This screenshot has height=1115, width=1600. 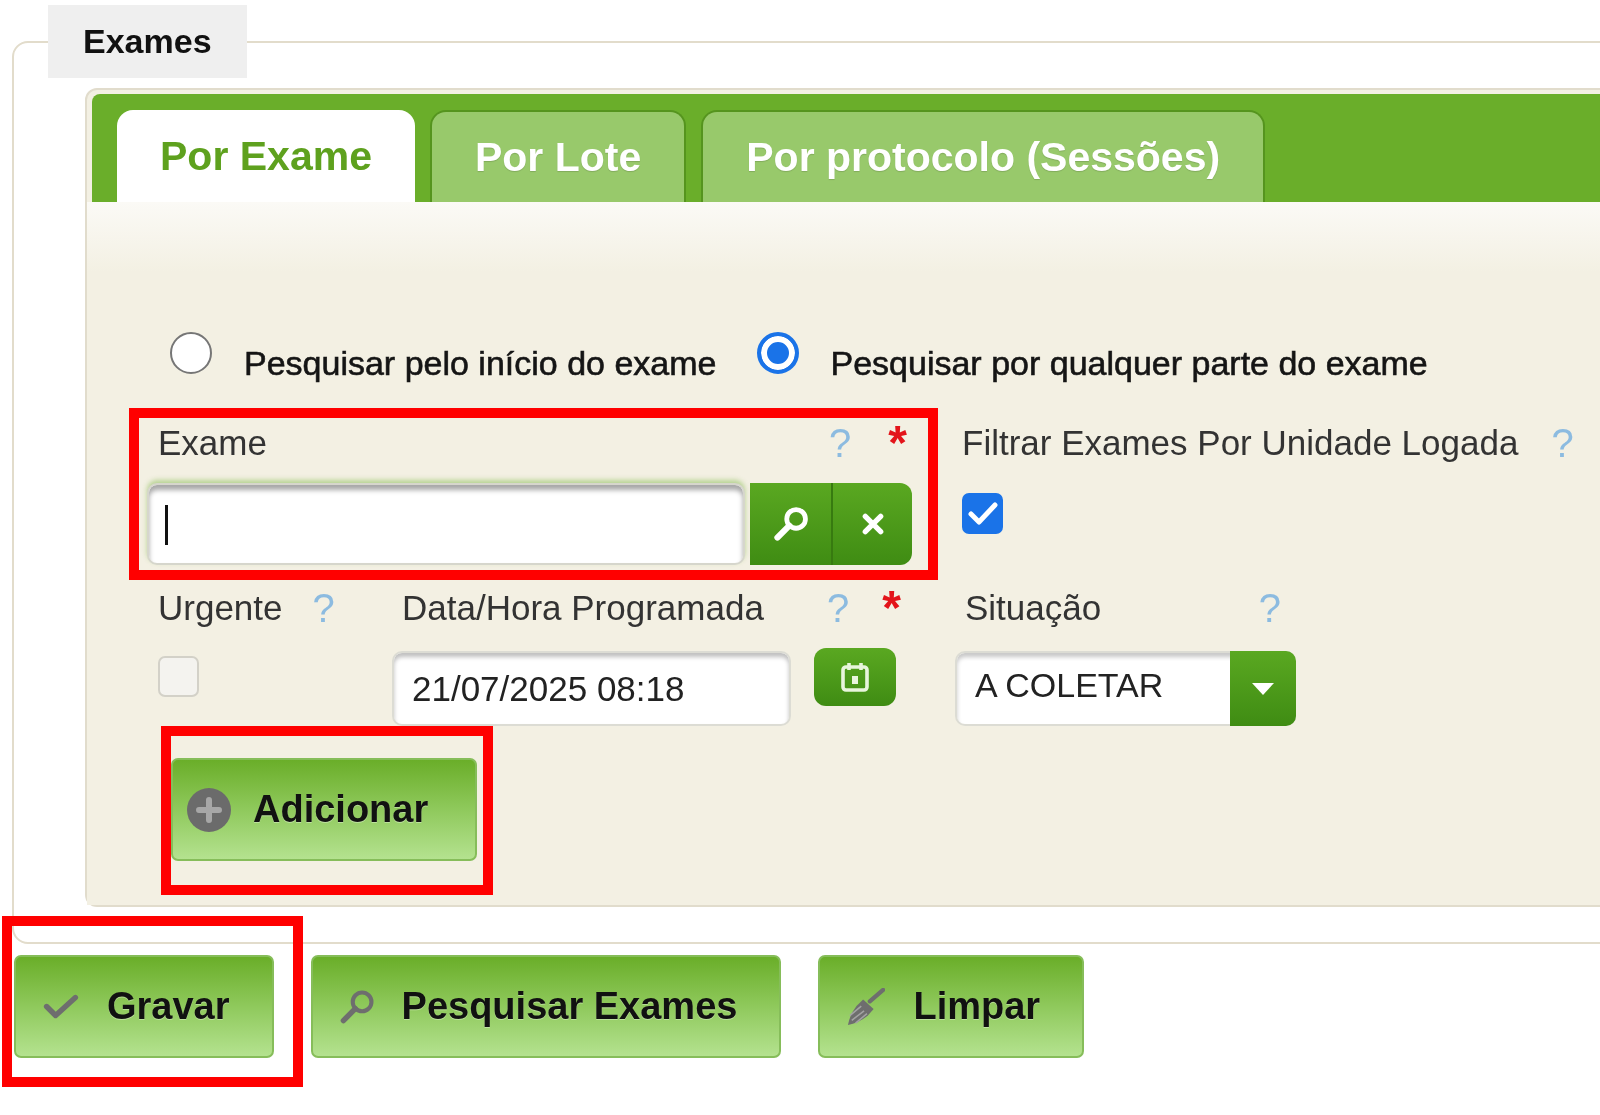 I want to click on field-label: Exame, so click(x=212, y=443).